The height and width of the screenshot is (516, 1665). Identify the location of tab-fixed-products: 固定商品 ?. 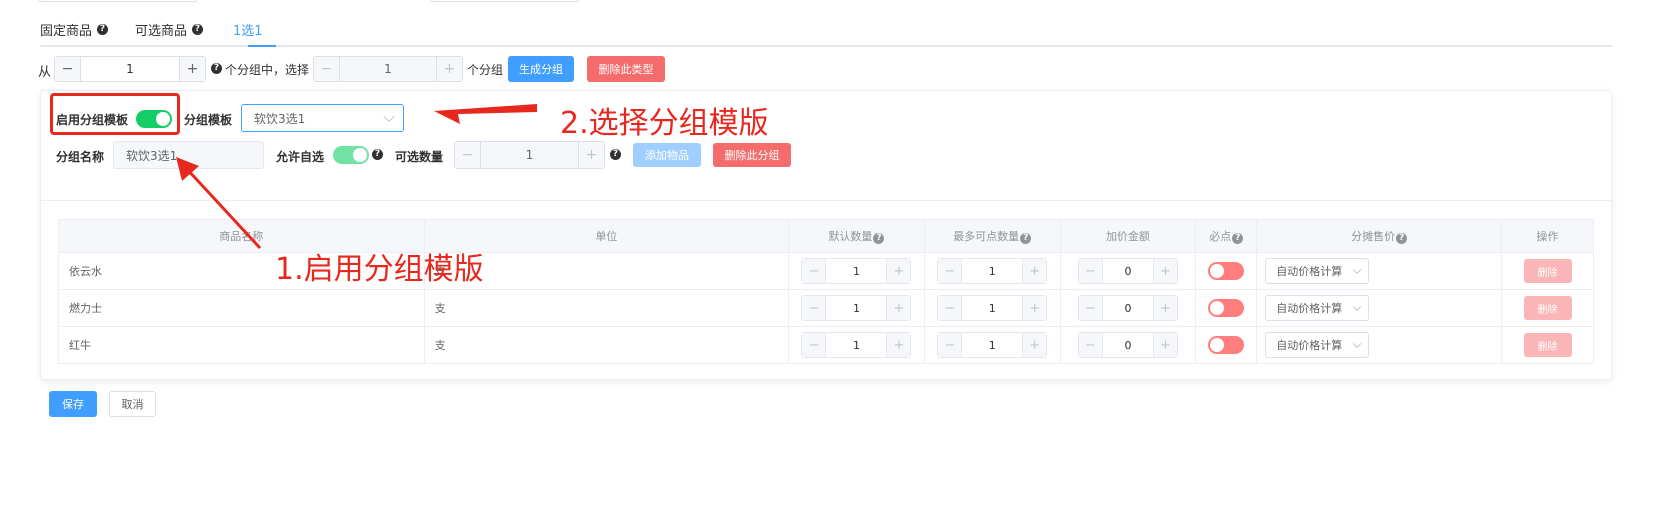
(74, 29).